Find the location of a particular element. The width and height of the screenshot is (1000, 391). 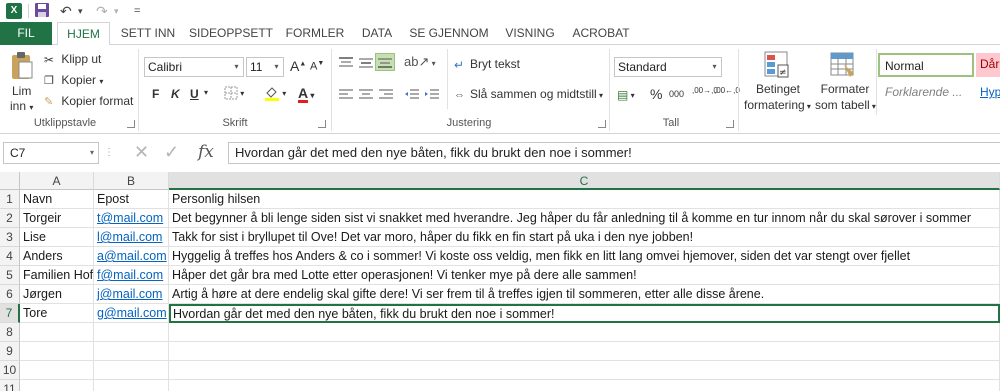

align-left-button is located at coordinates (346, 94).